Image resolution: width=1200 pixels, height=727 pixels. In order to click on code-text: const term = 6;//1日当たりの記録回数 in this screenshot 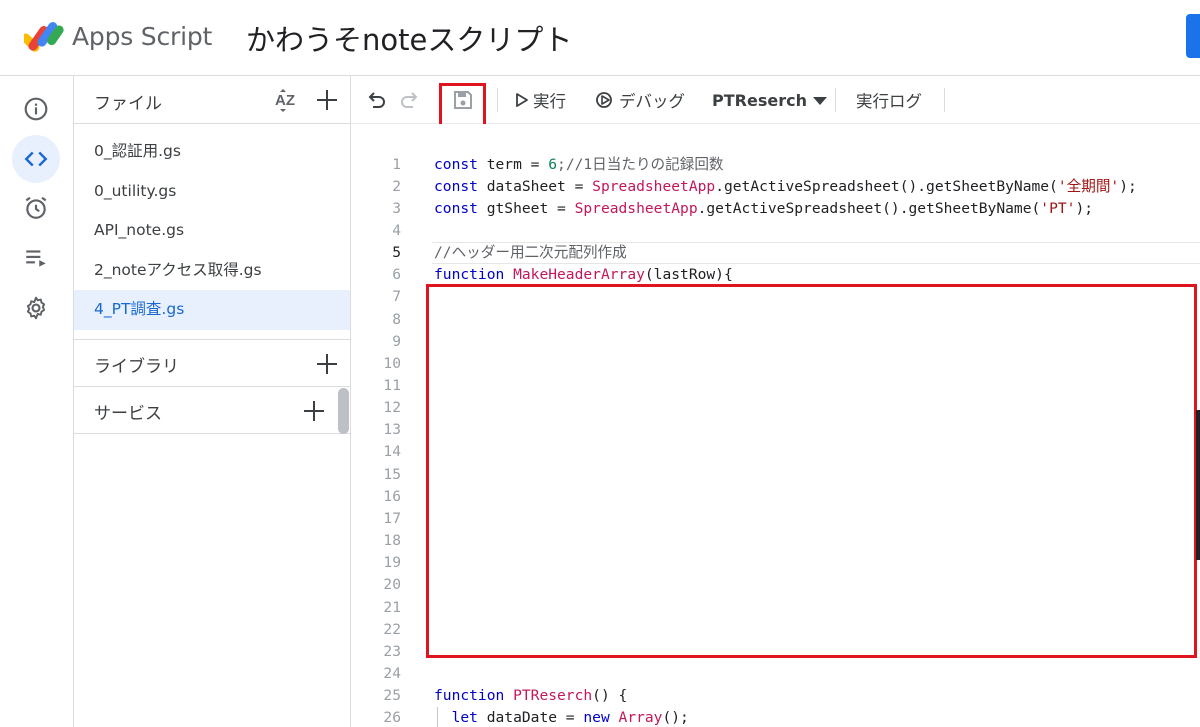, I will do `click(579, 165)`.